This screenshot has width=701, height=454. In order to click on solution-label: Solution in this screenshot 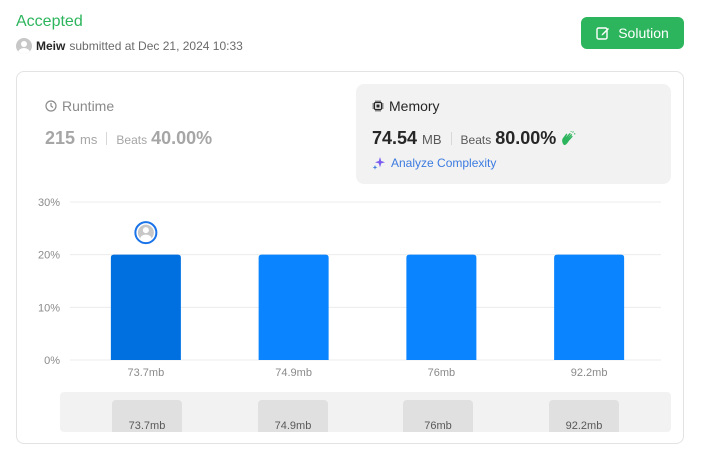, I will do `click(643, 33)`.